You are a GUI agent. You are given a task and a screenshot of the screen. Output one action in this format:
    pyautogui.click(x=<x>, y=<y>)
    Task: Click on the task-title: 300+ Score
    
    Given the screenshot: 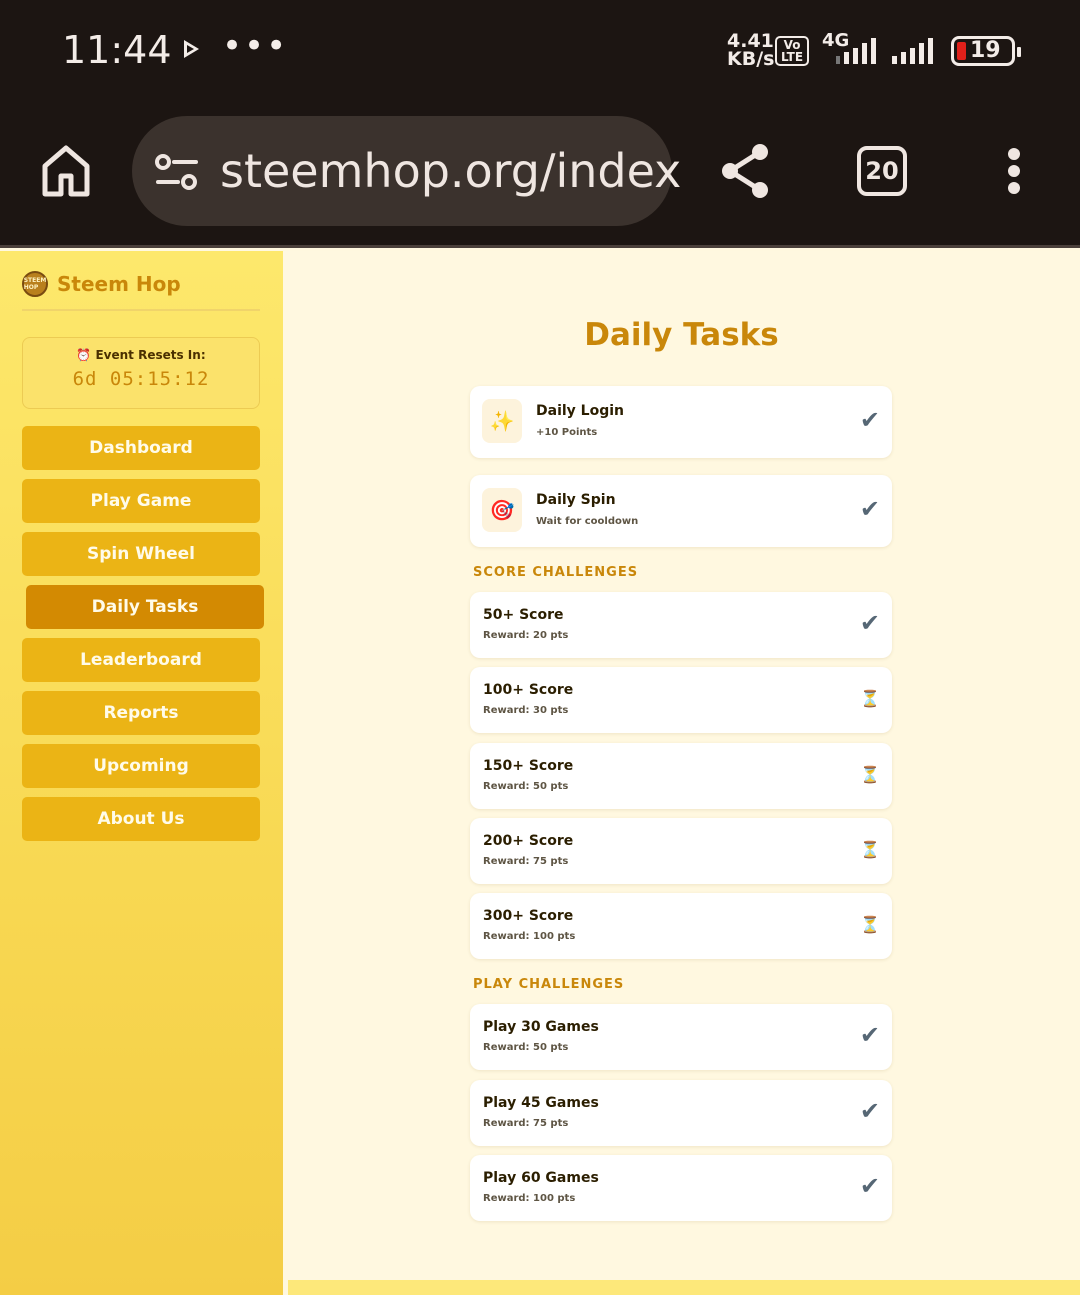 What is the action you would take?
    pyautogui.click(x=528, y=916)
    